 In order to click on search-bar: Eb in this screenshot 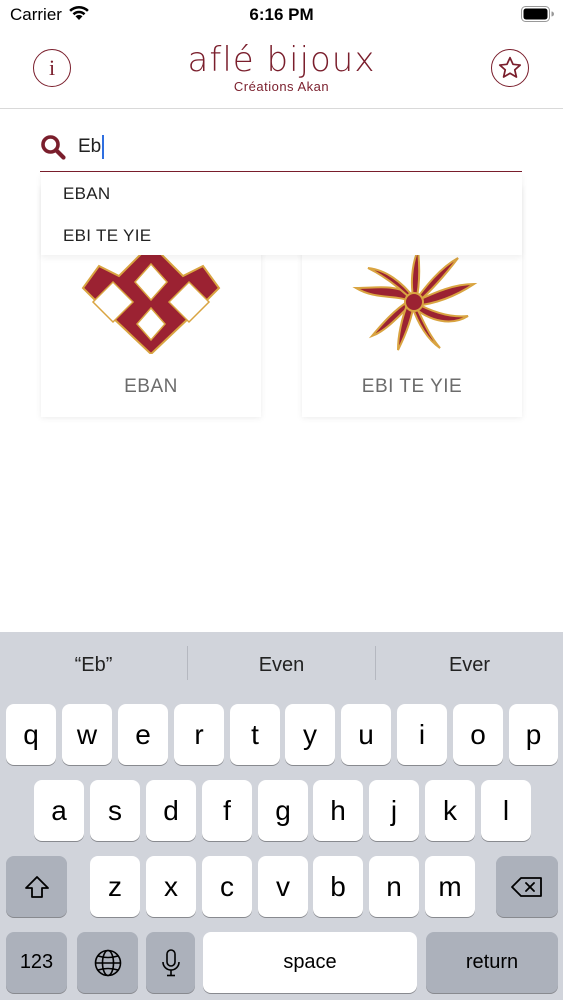, I will do `click(281, 150)`.